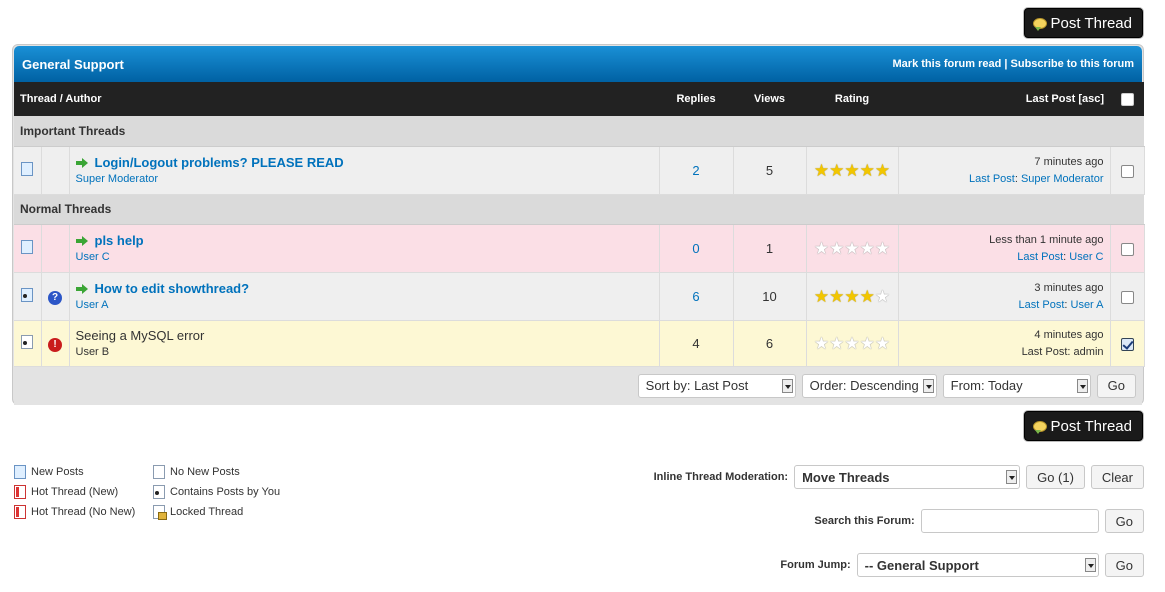 The height and width of the screenshot is (592, 1165). What do you see at coordinates (1072, 64) in the screenshot?
I see `subscribe-forum-link: Subscribe to this forum` at bounding box center [1072, 64].